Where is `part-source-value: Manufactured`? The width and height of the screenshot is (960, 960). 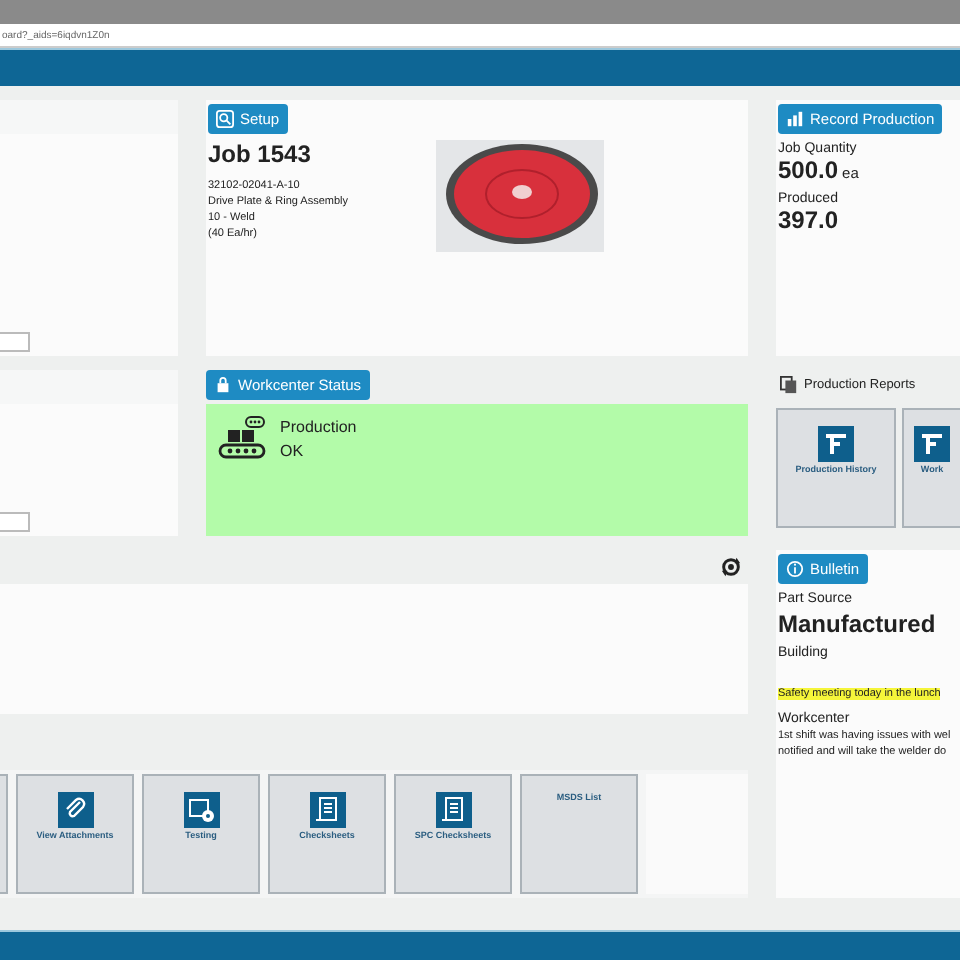
part-source-value: Manufactured is located at coordinates (858, 624).